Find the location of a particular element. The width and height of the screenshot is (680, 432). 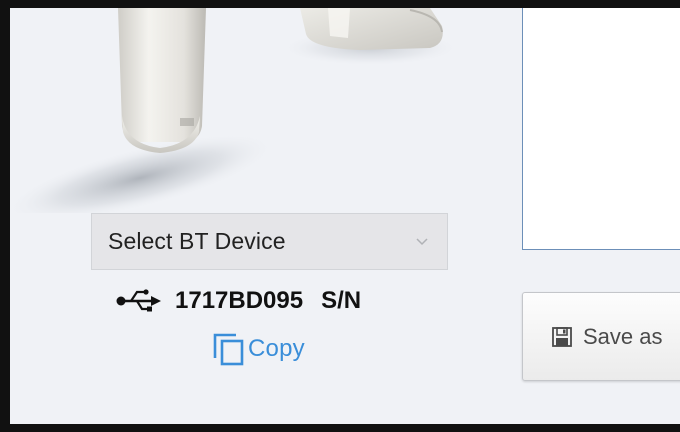

device-serial-row: 1717BD095 S/N is located at coordinates (238, 301).